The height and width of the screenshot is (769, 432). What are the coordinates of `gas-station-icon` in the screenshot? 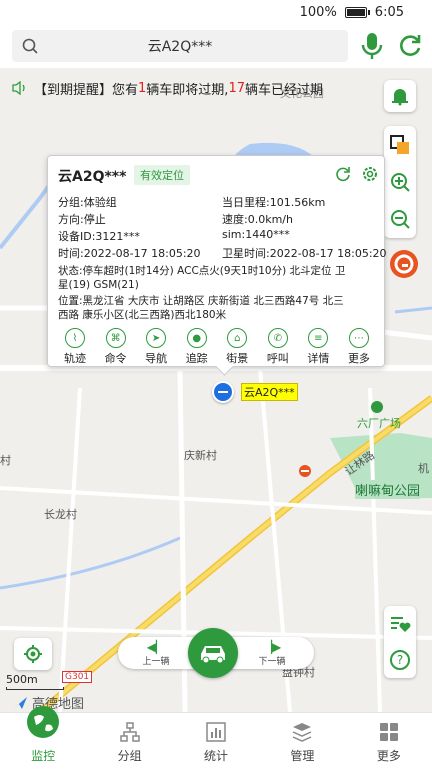 It's located at (305, 471).